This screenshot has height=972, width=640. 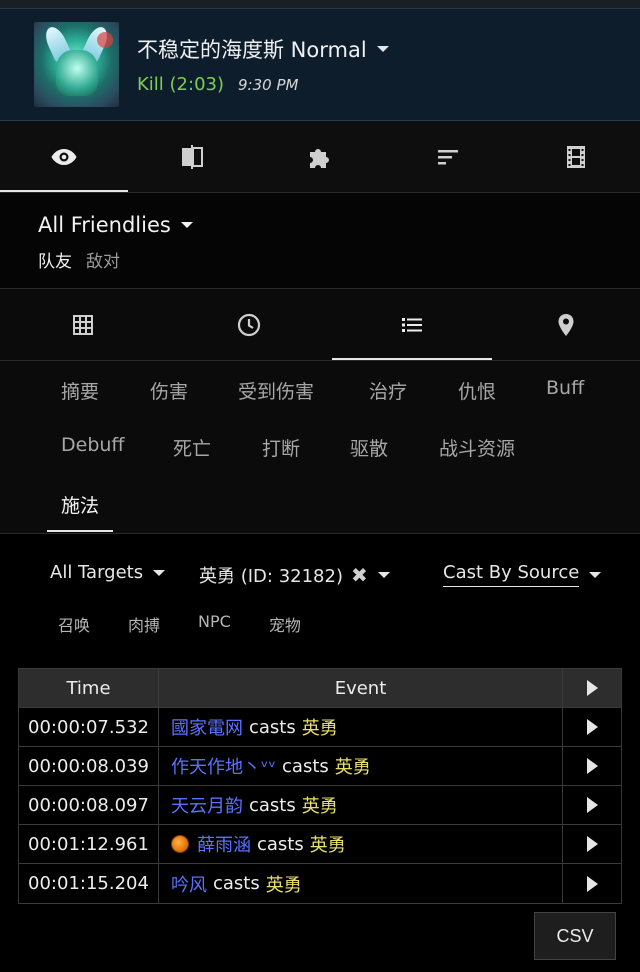 I want to click on event-source: 國家電网, so click(x=207, y=727).